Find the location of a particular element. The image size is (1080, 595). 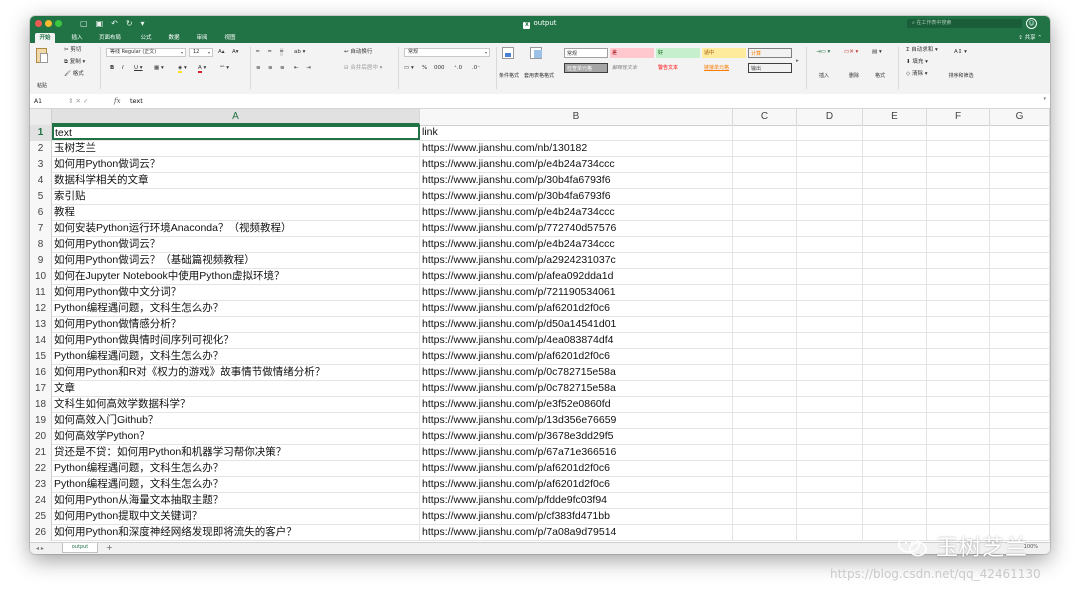

cell-b: https://www.jianshu.com/p/3678e3dd29f5 is located at coordinates (576, 436).